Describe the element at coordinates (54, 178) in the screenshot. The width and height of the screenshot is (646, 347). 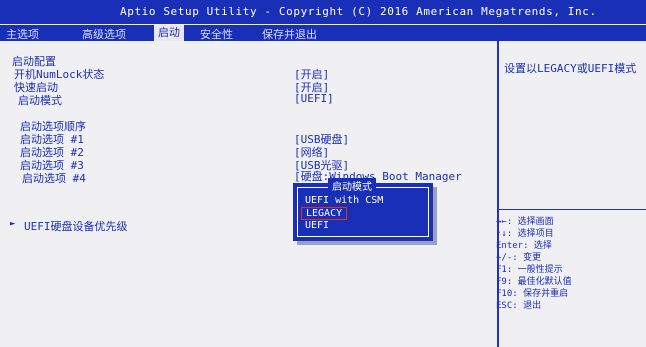
I see `boot-option-4-label: 启动选项 #4` at that location.